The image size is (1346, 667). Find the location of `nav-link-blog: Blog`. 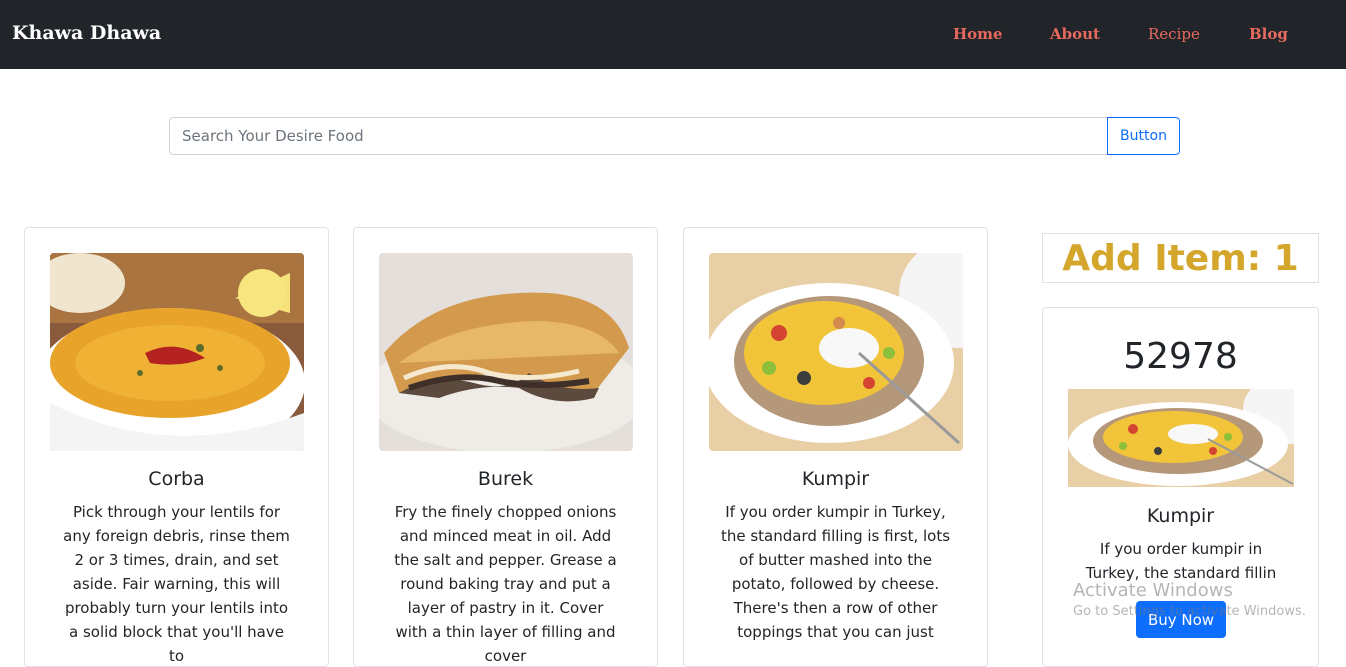

nav-link-blog: Blog is located at coordinates (1268, 34).